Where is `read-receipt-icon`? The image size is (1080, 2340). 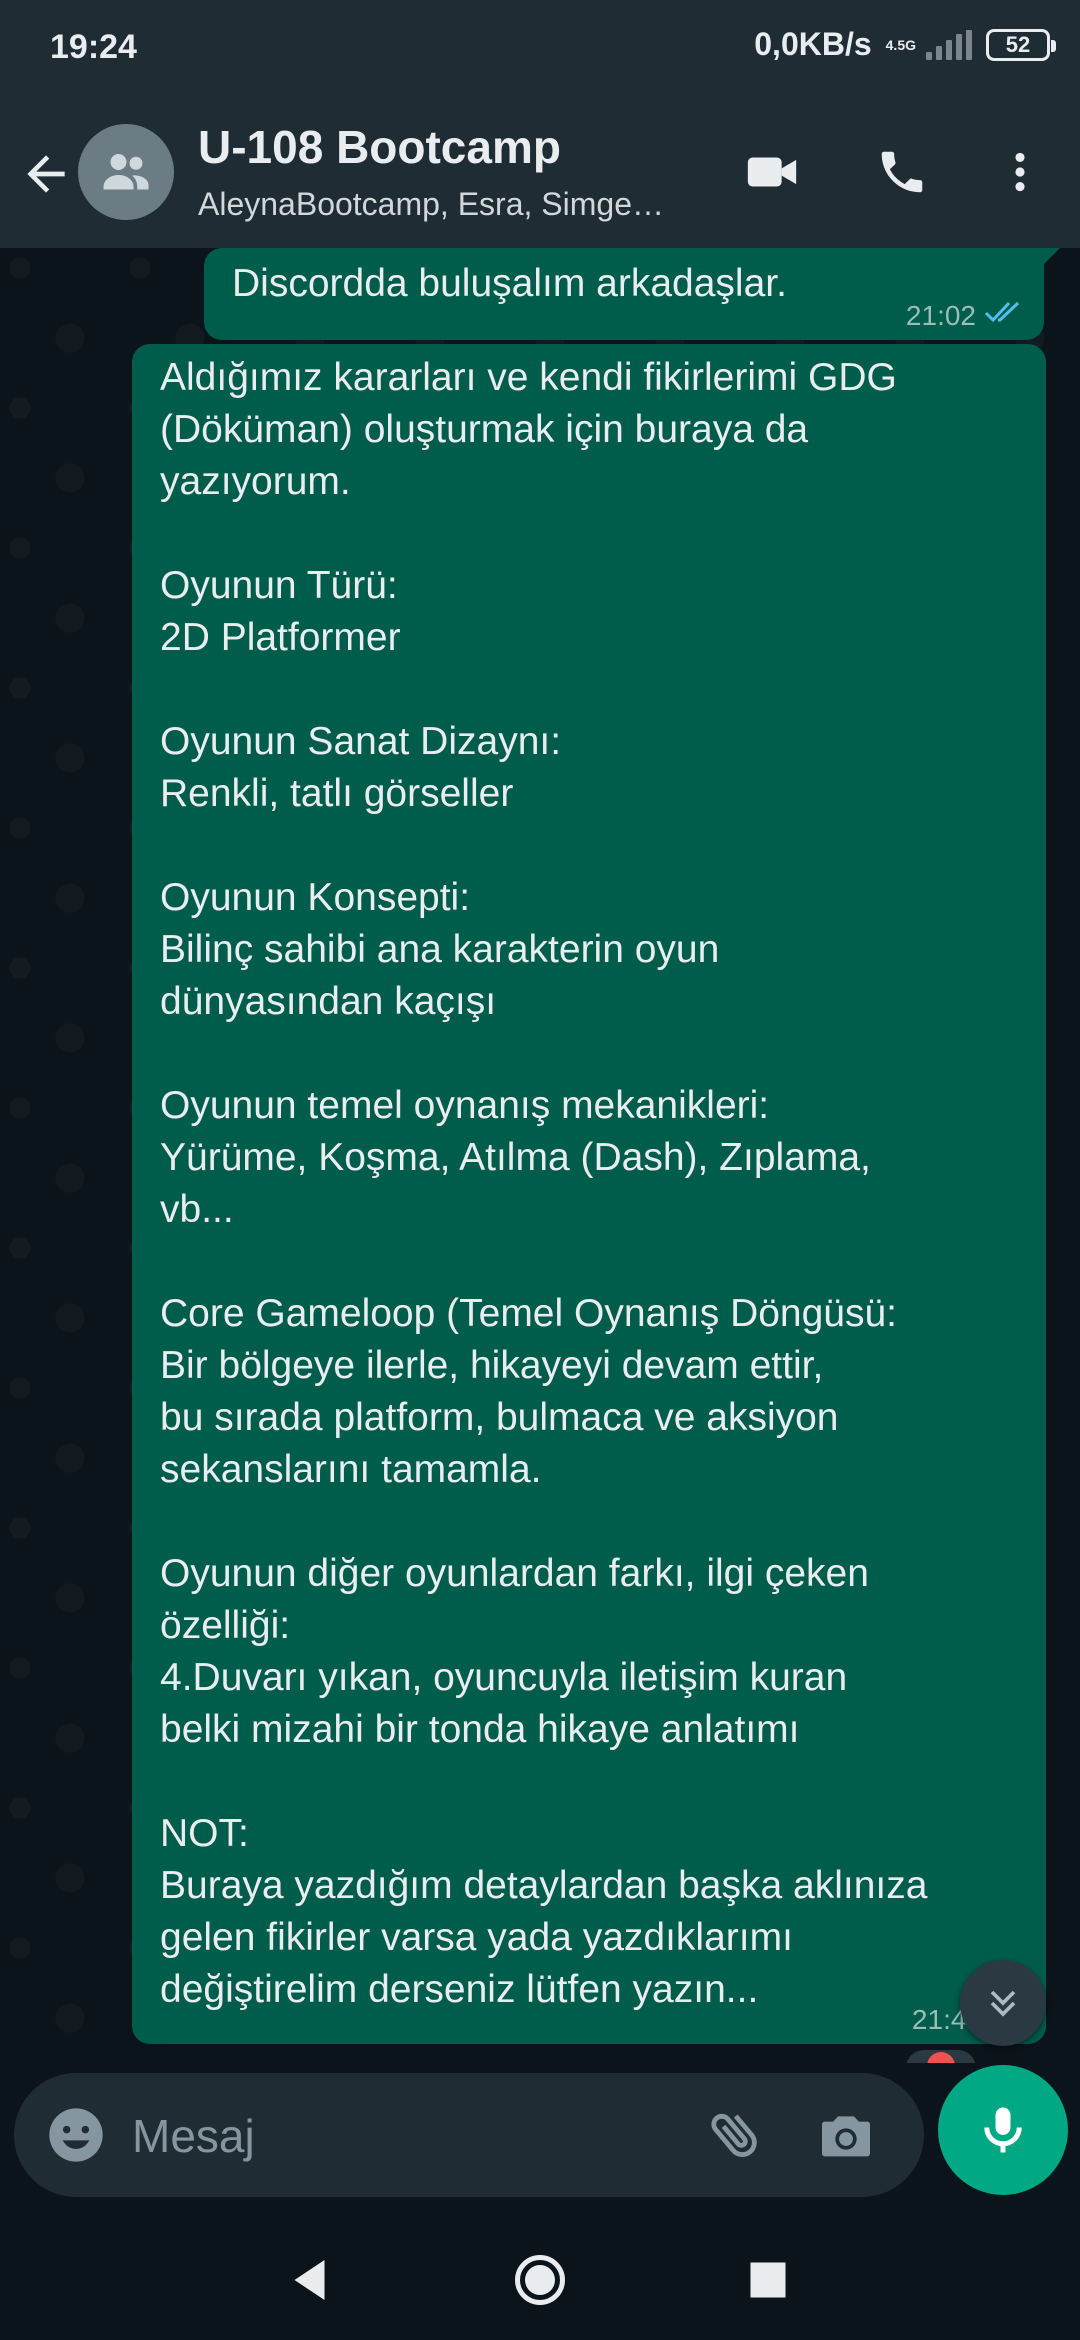
read-receipt-icon is located at coordinates (1004, 316).